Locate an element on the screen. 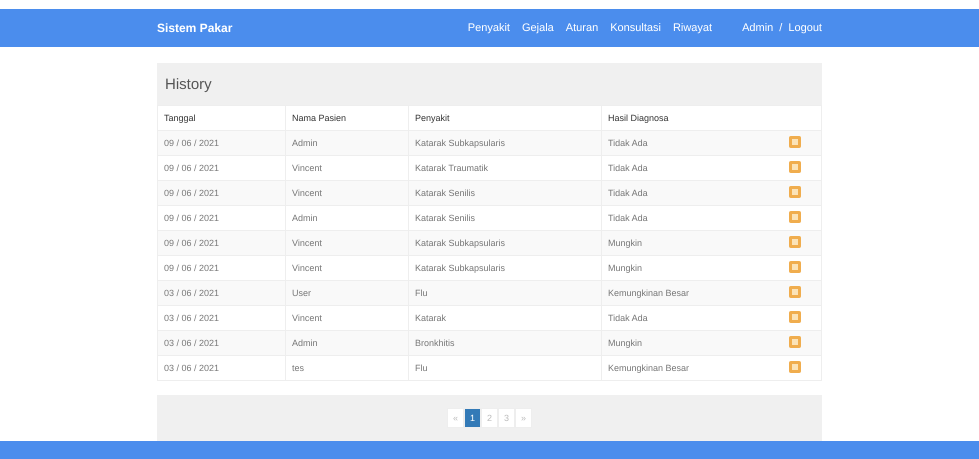 The width and height of the screenshot is (979, 459). user-link: Admin is located at coordinates (758, 28).